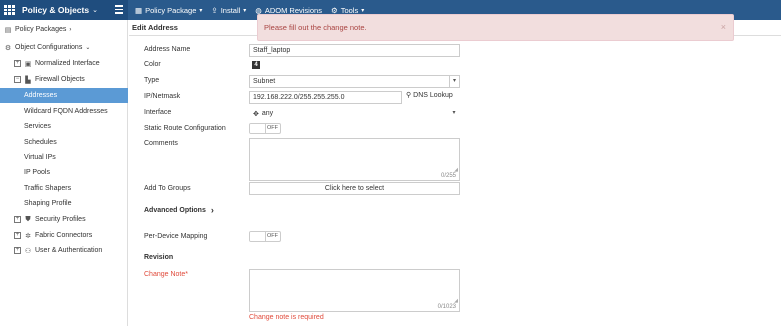  I want to click on ipnetmask-label: IP/Netmask, so click(162, 96).